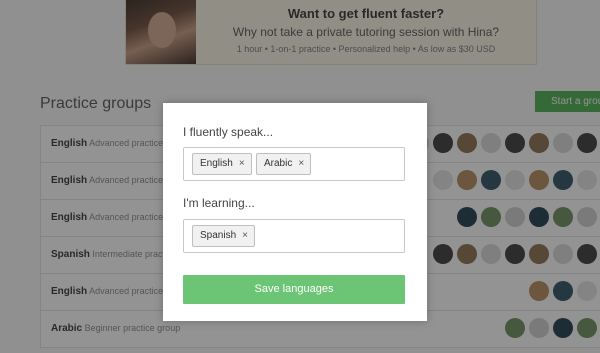 Image resolution: width=600 pixels, height=353 pixels. I want to click on language-tag-english: English ×, so click(222, 164).